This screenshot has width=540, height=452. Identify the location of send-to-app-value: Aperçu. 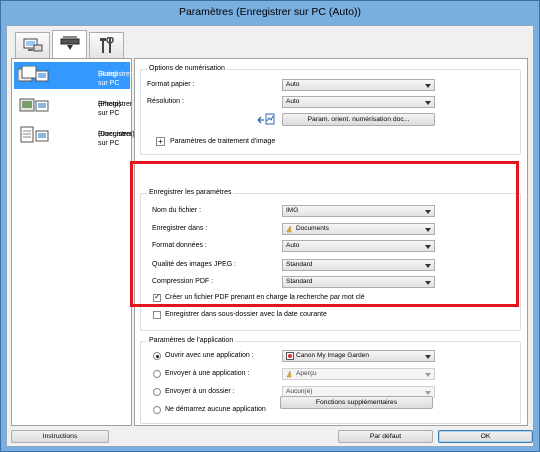
(306, 373).